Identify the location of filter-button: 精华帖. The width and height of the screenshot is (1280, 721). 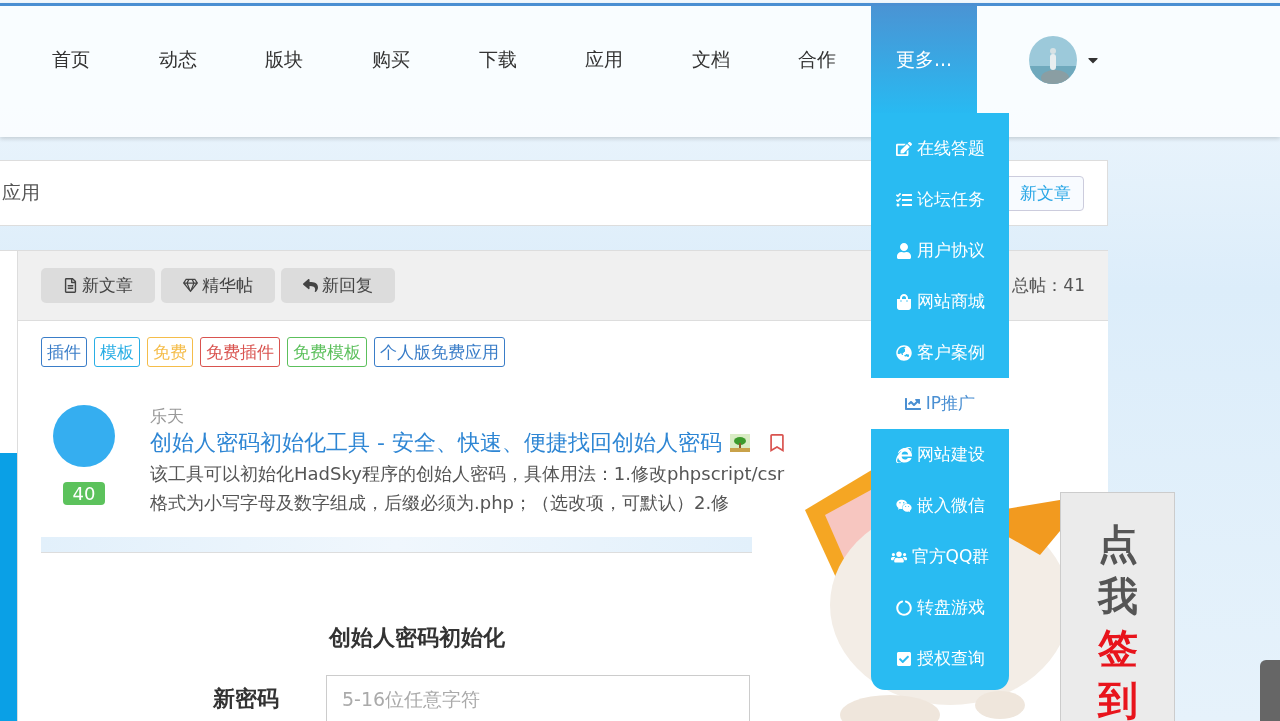
(218, 285).